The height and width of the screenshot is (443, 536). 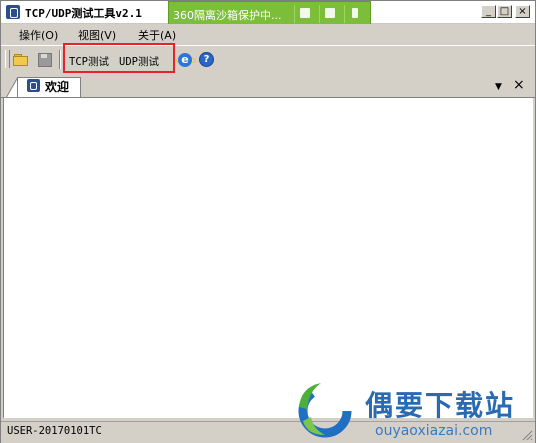 What do you see at coordinates (268, 34) in the screenshot?
I see `menu-bar: 操作(O) 视图(V) 关于(A)` at bounding box center [268, 34].